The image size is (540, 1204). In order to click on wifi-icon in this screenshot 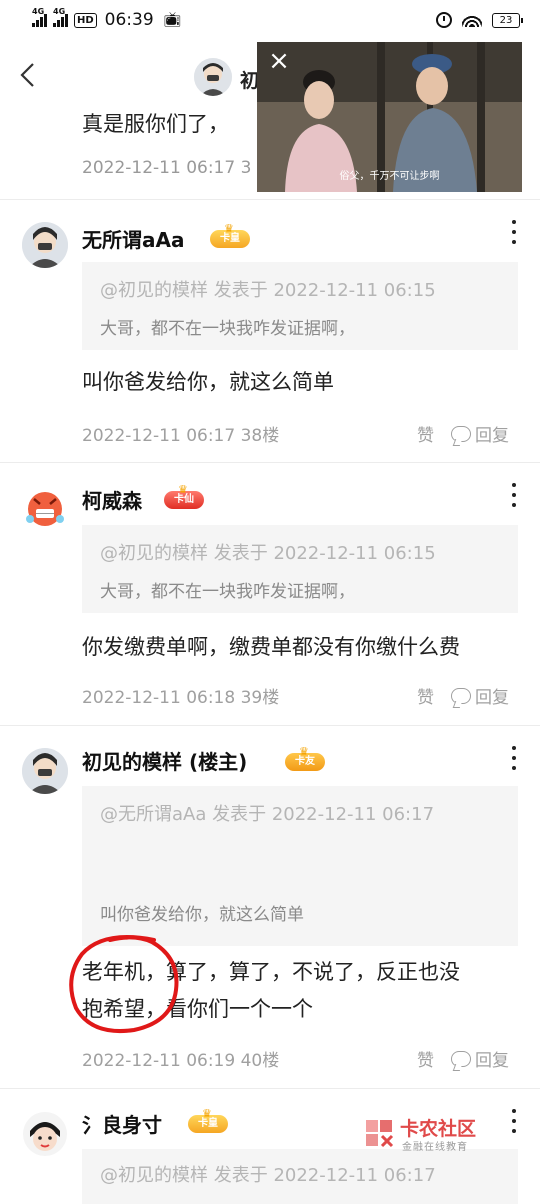, I will do `click(472, 20)`.